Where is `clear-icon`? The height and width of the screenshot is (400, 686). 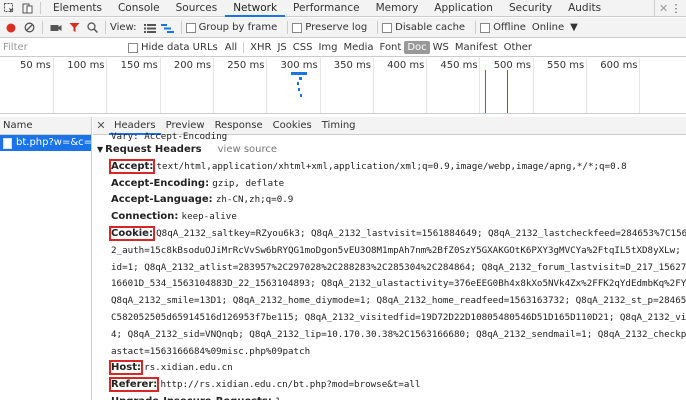 clear-icon is located at coordinates (29, 28).